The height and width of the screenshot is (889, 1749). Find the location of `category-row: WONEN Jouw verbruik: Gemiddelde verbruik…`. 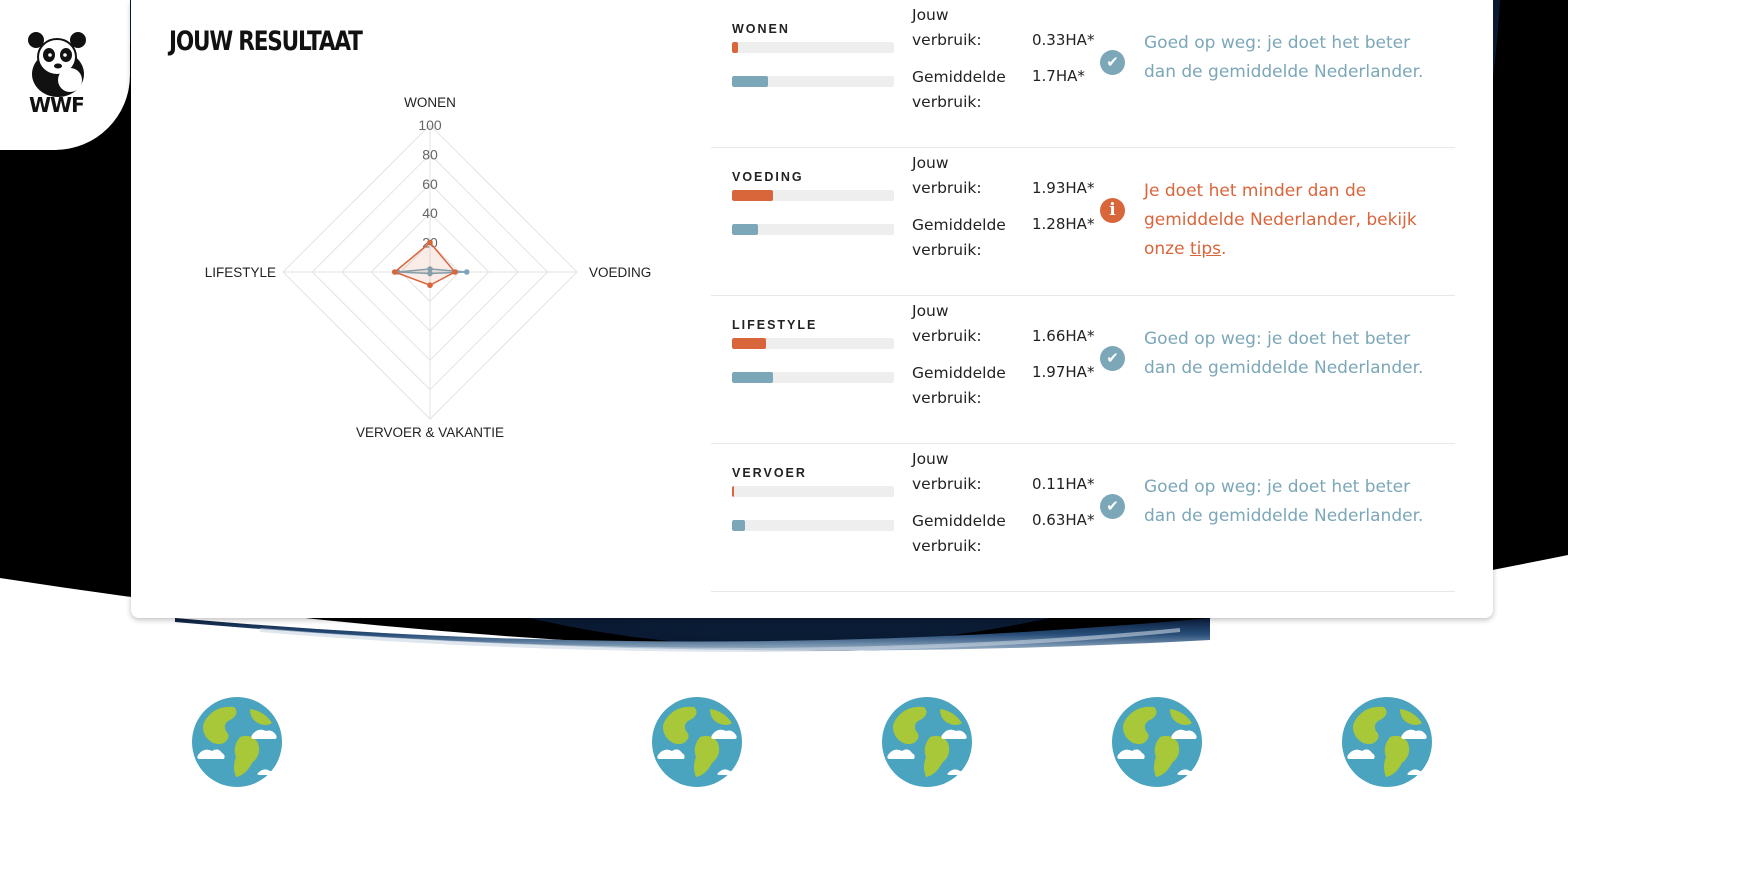

category-row: WONEN Jouw verbruik: Gemiddelde verbruik… is located at coordinates (1083, 74).